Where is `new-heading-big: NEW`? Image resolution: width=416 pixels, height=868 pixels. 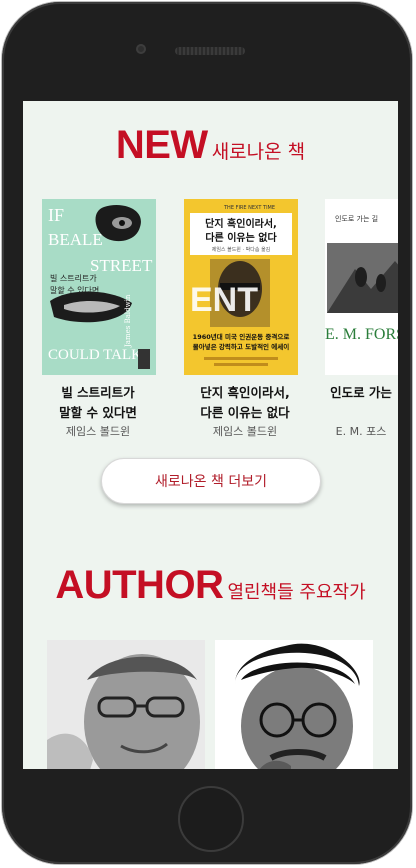 new-heading-big: NEW is located at coordinates (161, 145).